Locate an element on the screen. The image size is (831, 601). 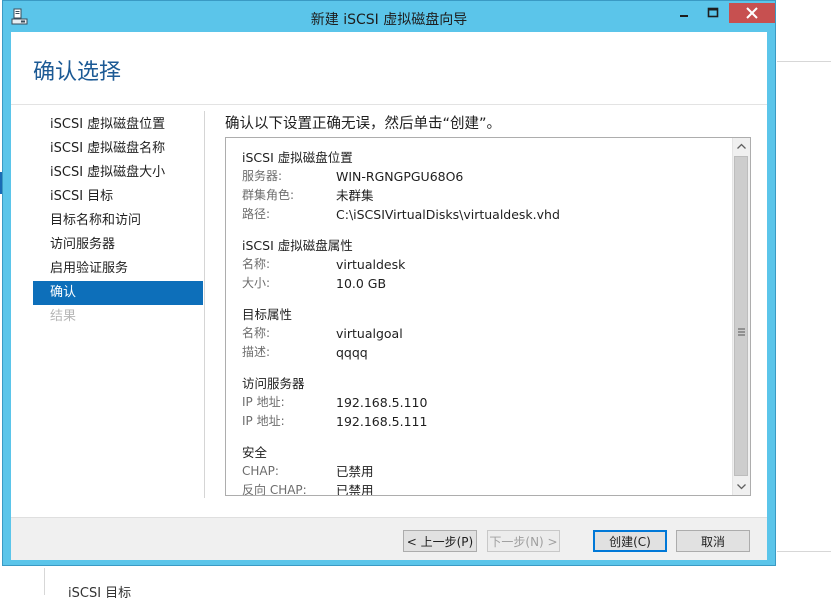
nav-step-confirmation: 确认 is located at coordinates (118, 293).